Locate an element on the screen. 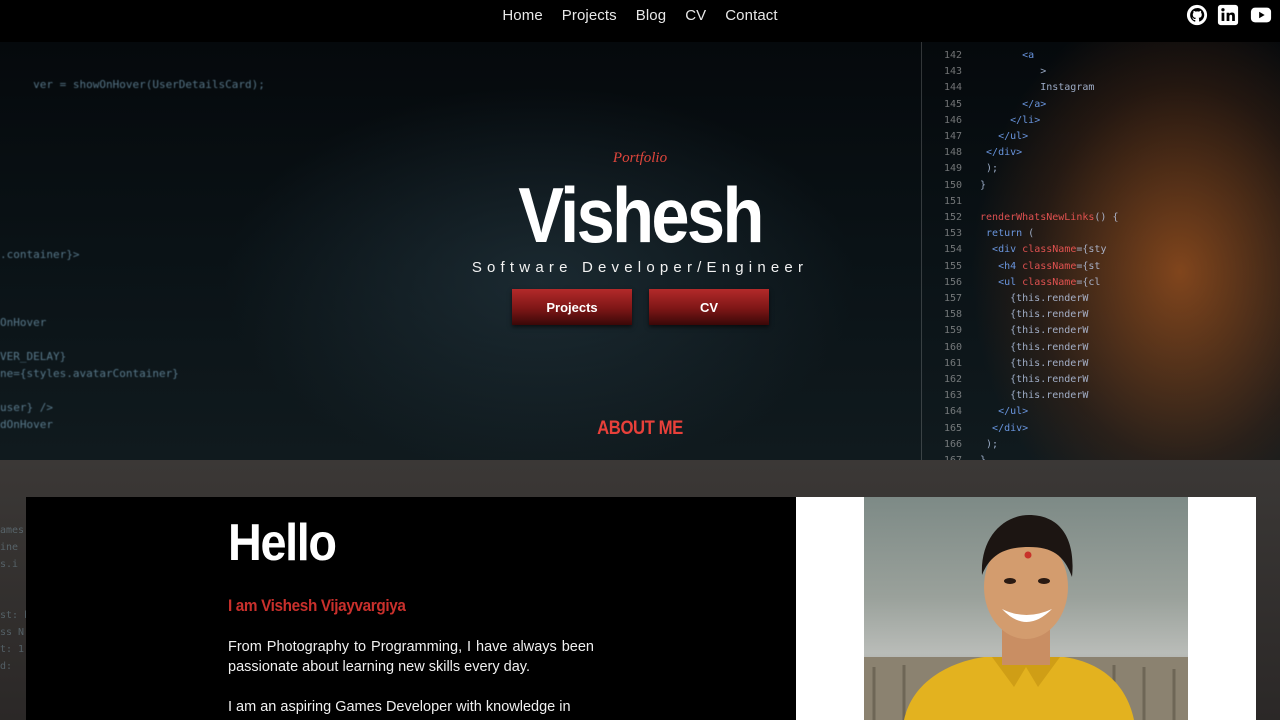 The image size is (1280, 720). projects-button: Projects is located at coordinates (572, 307).